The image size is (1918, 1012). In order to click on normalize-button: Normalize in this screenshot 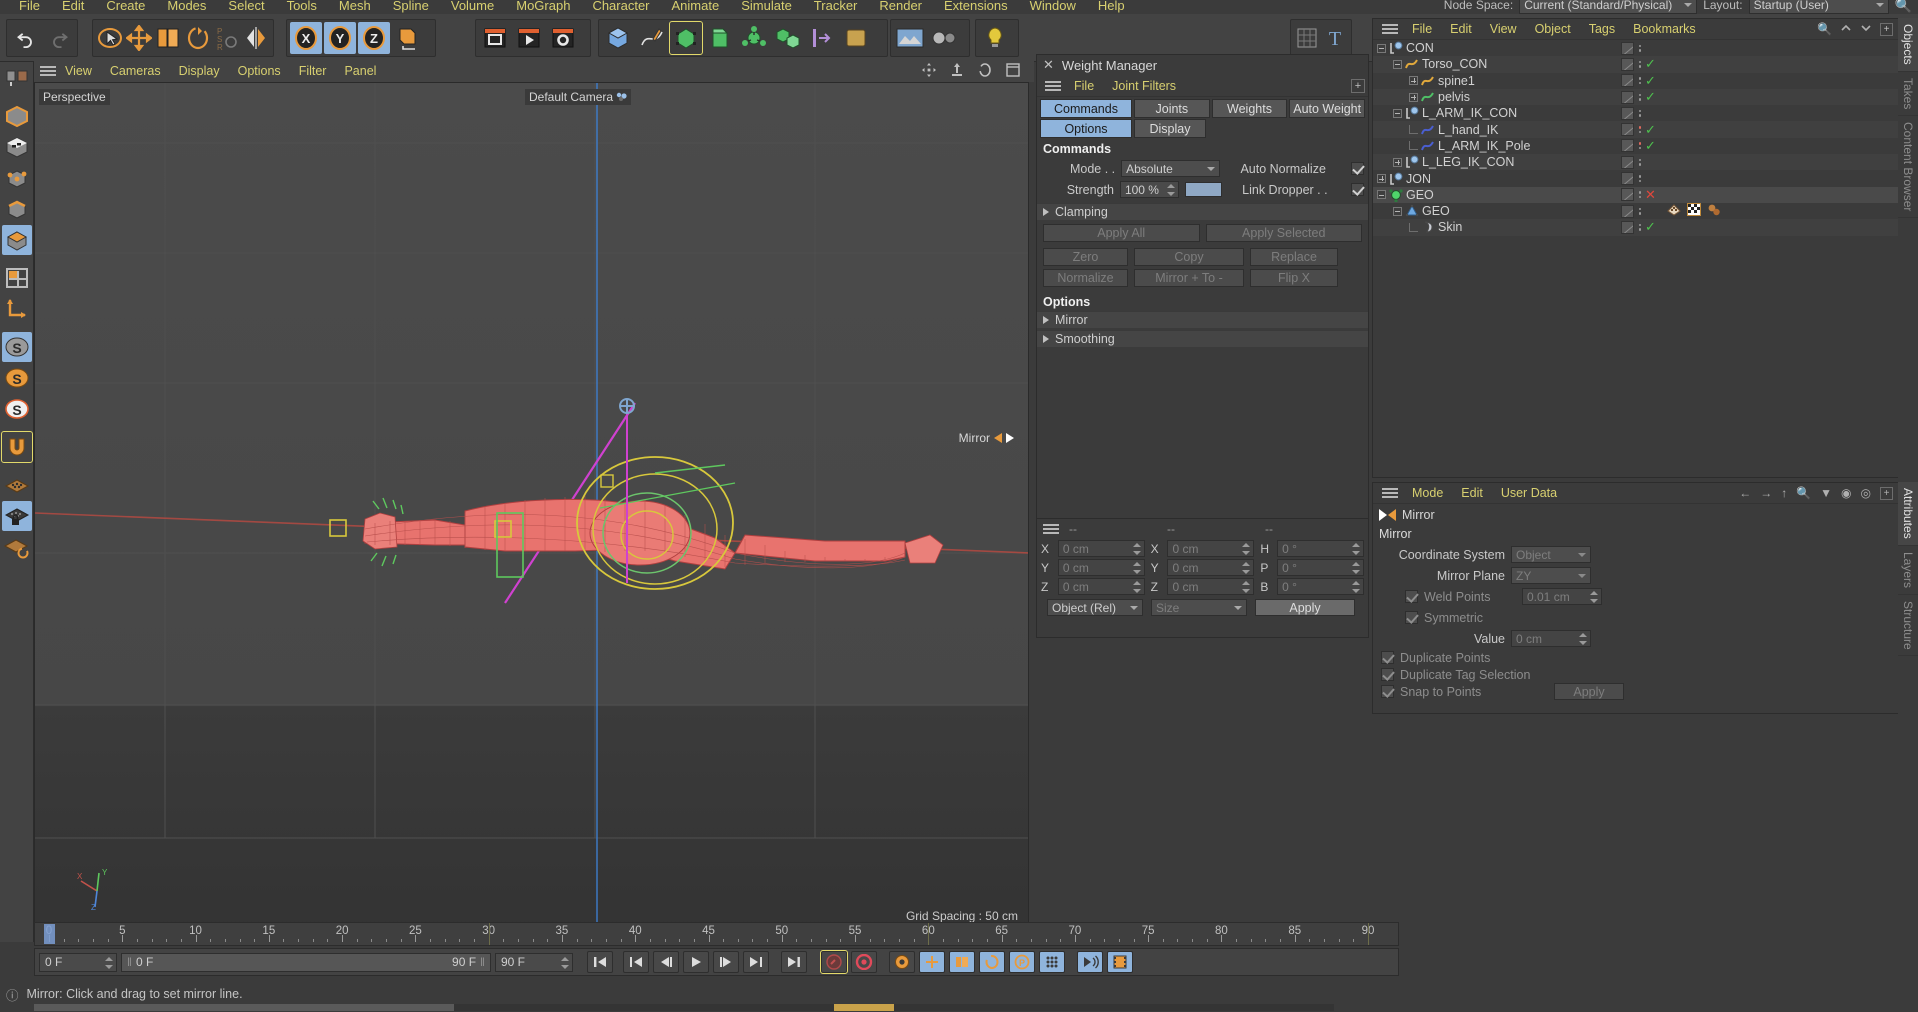, I will do `click(1085, 278)`.